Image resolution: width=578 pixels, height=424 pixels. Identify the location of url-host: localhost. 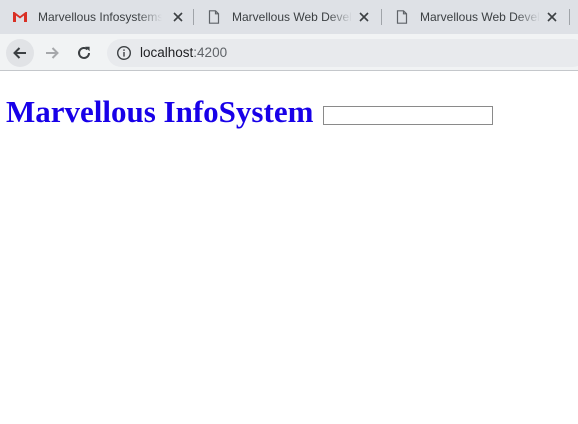
(167, 52).